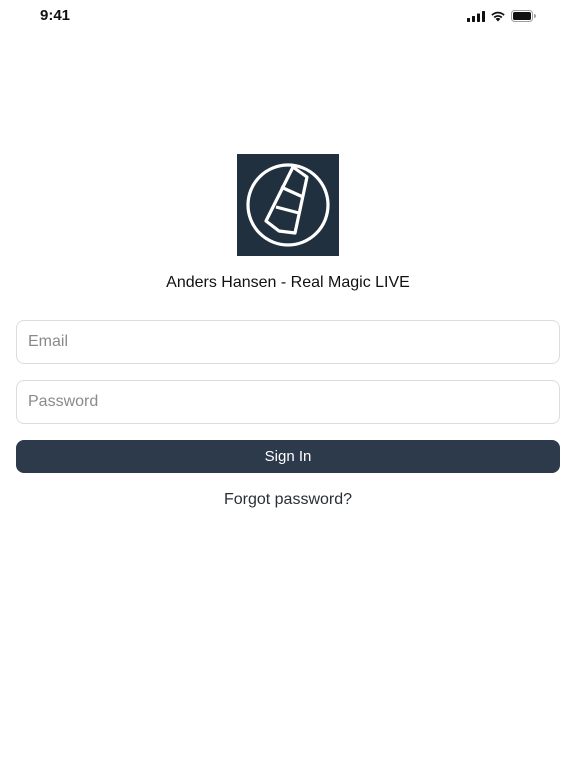 This screenshot has height=768, width=576. Describe the element at coordinates (55, 15) in the screenshot. I see `status-time: 9:41` at that location.